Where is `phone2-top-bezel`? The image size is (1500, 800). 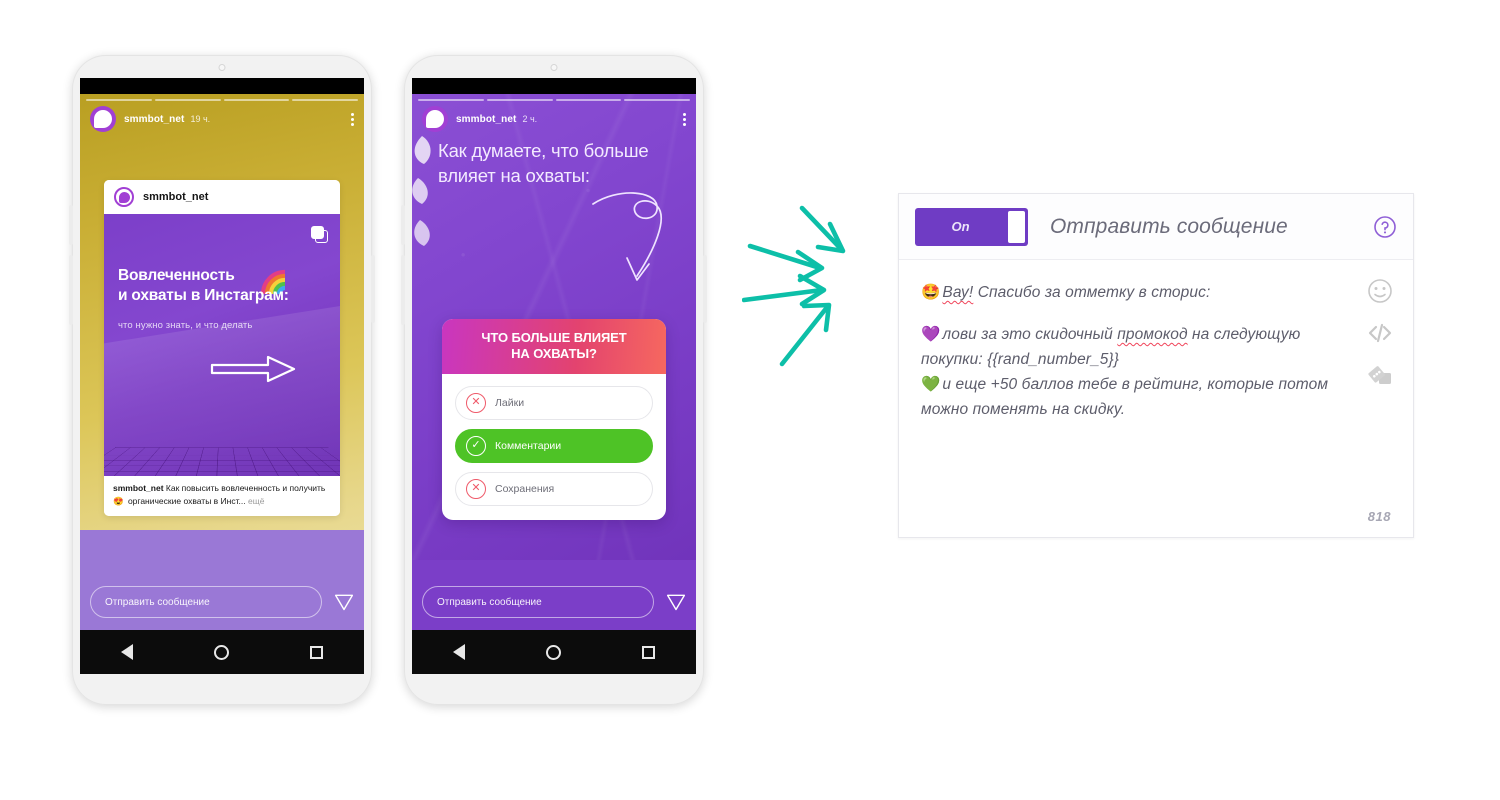 phone2-top-bezel is located at coordinates (554, 66).